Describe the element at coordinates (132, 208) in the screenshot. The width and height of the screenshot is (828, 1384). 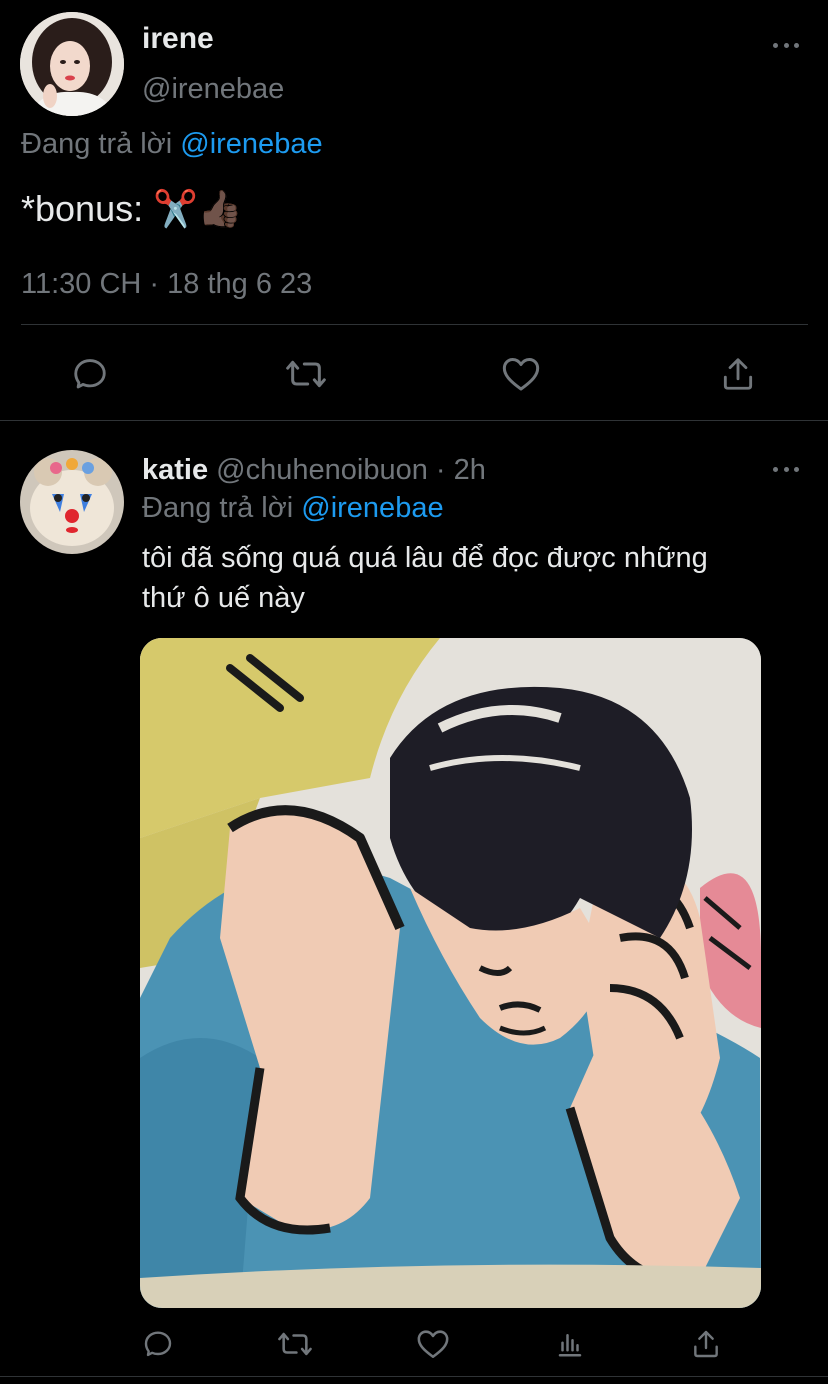
I see `tweet-text: *bonus: ✂️👍🏿` at that location.